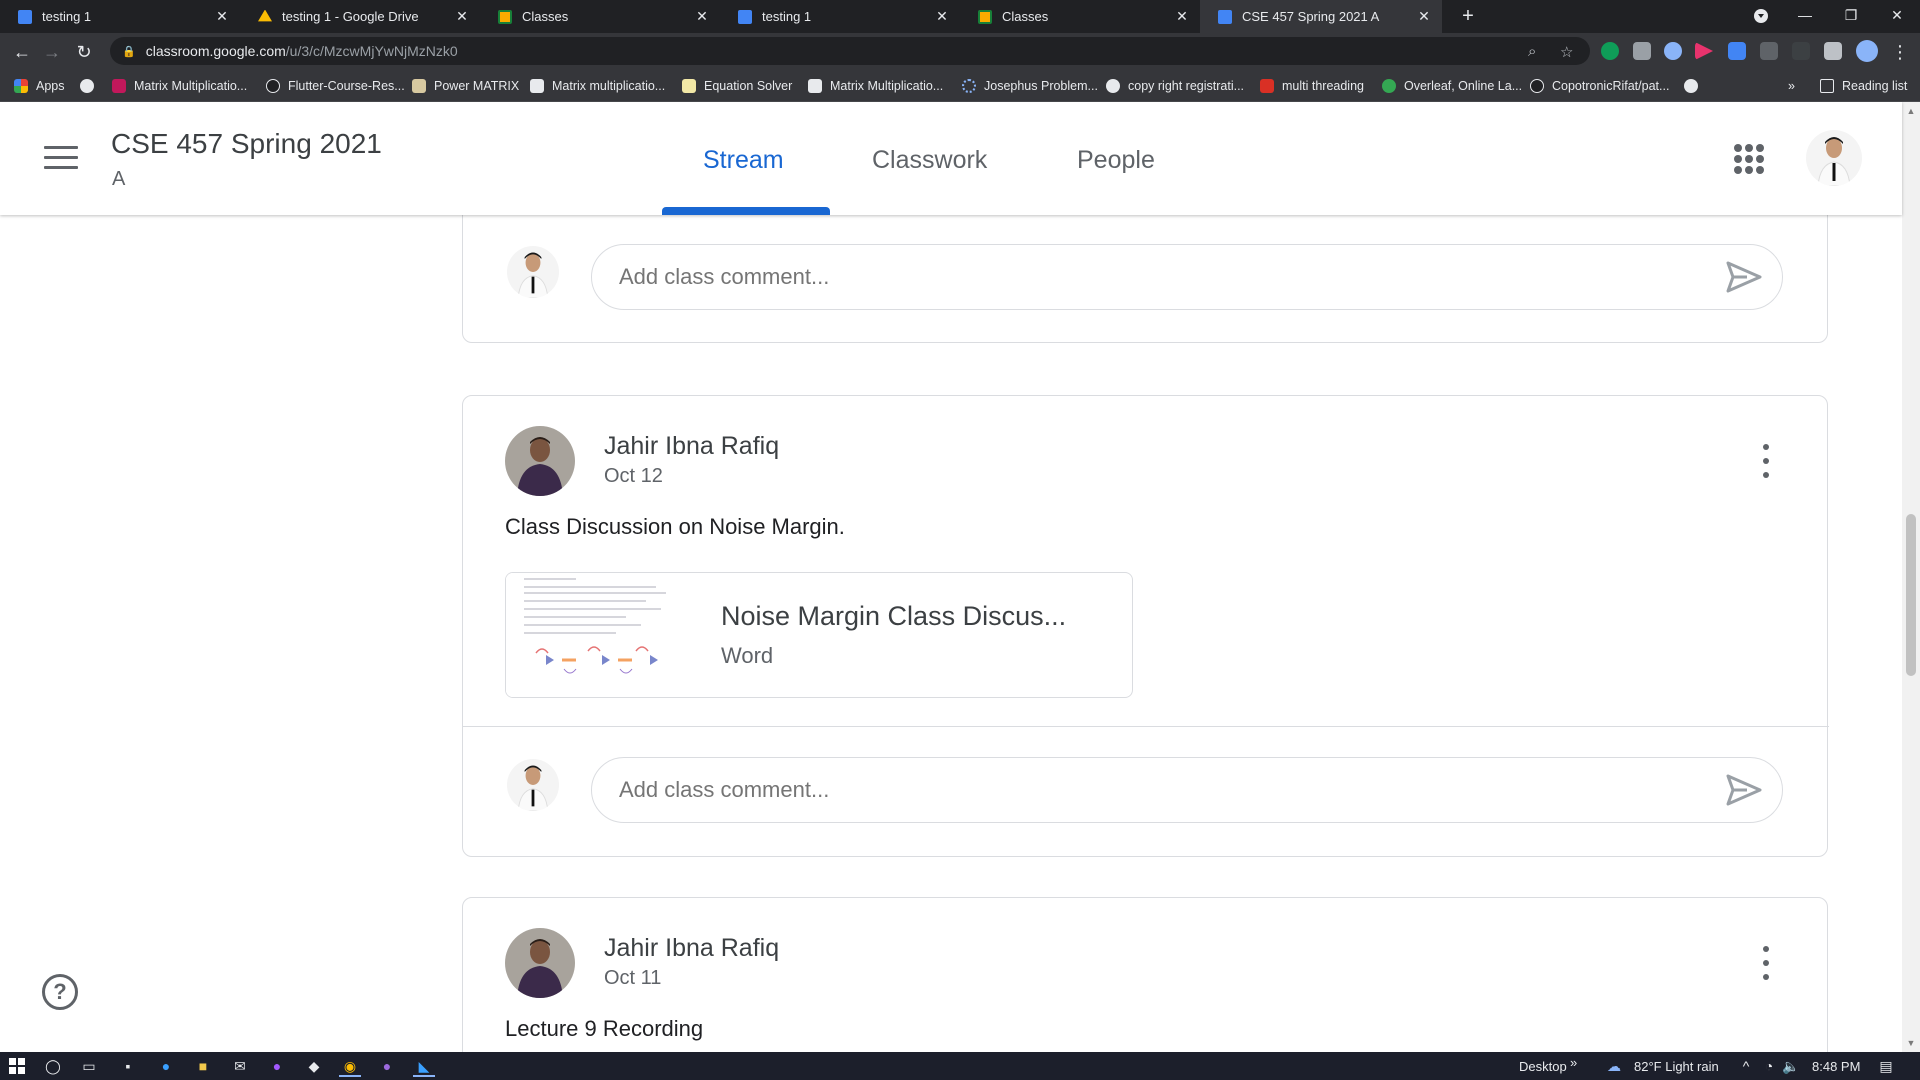  I want to click on main-menu-icon, so click(61, 158).